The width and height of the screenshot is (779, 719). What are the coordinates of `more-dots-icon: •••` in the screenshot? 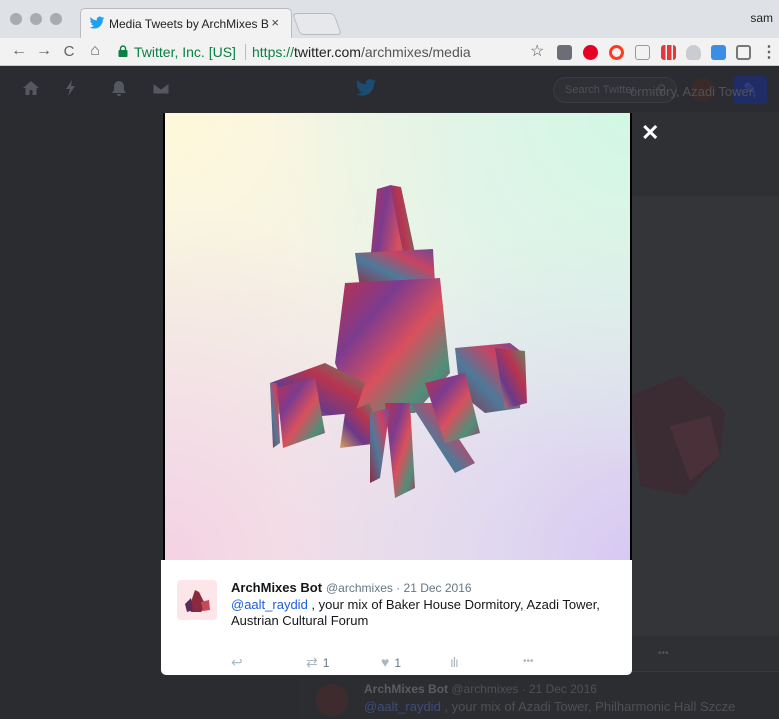 It's located at (528, 661).